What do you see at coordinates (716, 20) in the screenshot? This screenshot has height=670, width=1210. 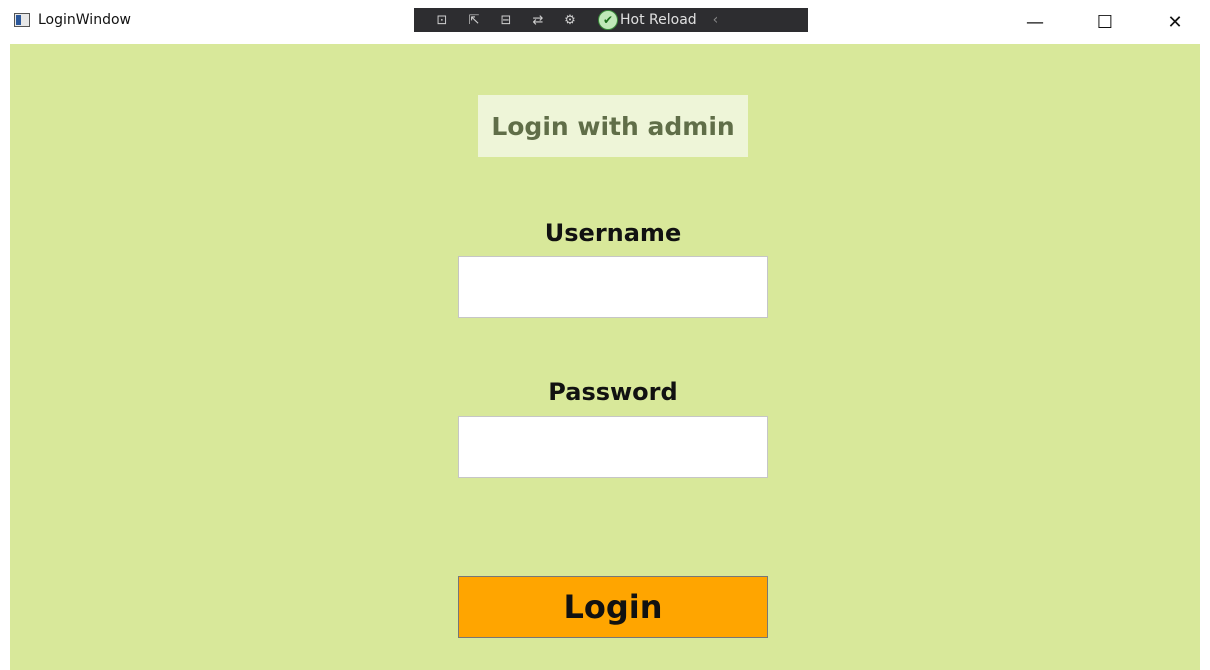 I see `collapse-chevron-icon: ‹` at bounding box center [716, 20].